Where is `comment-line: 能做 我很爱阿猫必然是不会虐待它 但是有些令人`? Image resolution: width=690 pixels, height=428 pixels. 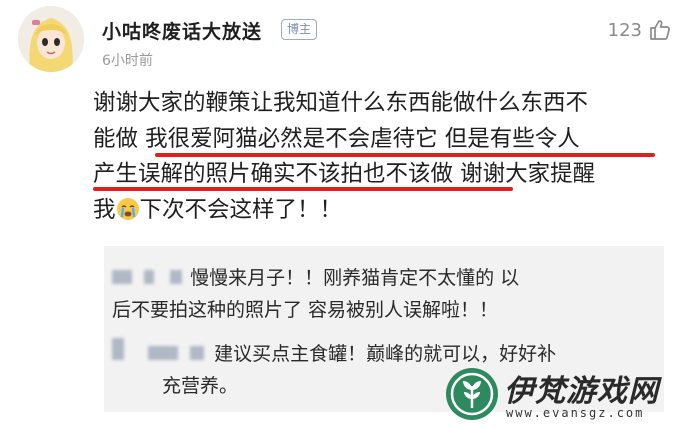 comment-line: 能做 我很爱阿猫必然是不会虐待它 但是有些令人 is located at coordinates (336, 138).